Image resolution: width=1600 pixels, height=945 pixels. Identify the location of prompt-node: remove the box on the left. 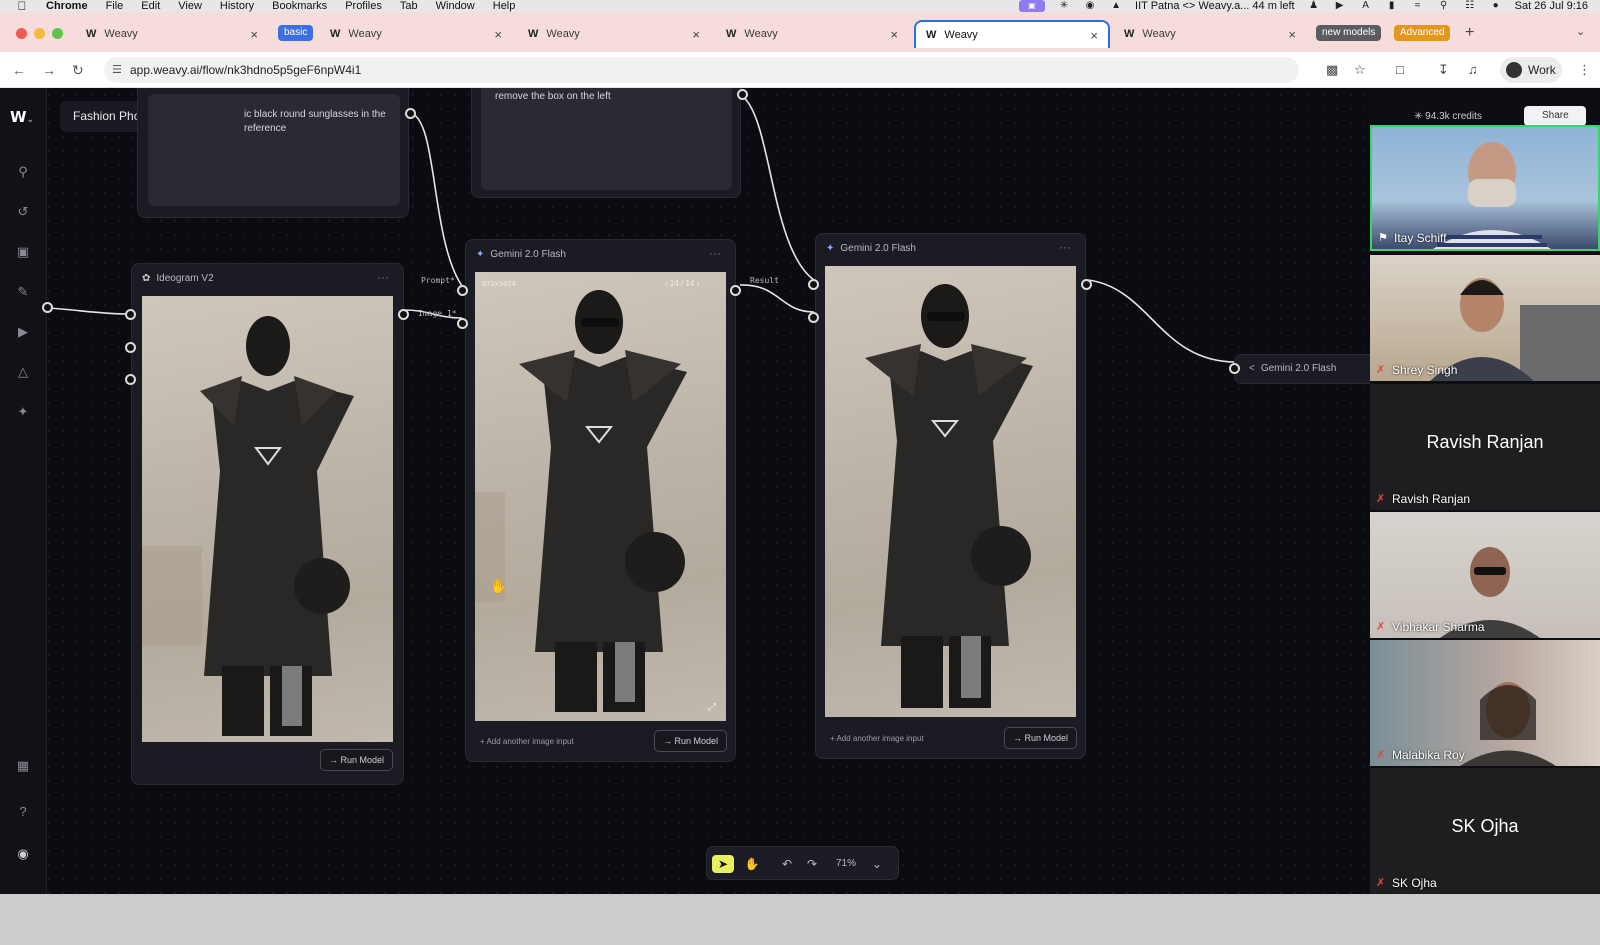
(606, 143).